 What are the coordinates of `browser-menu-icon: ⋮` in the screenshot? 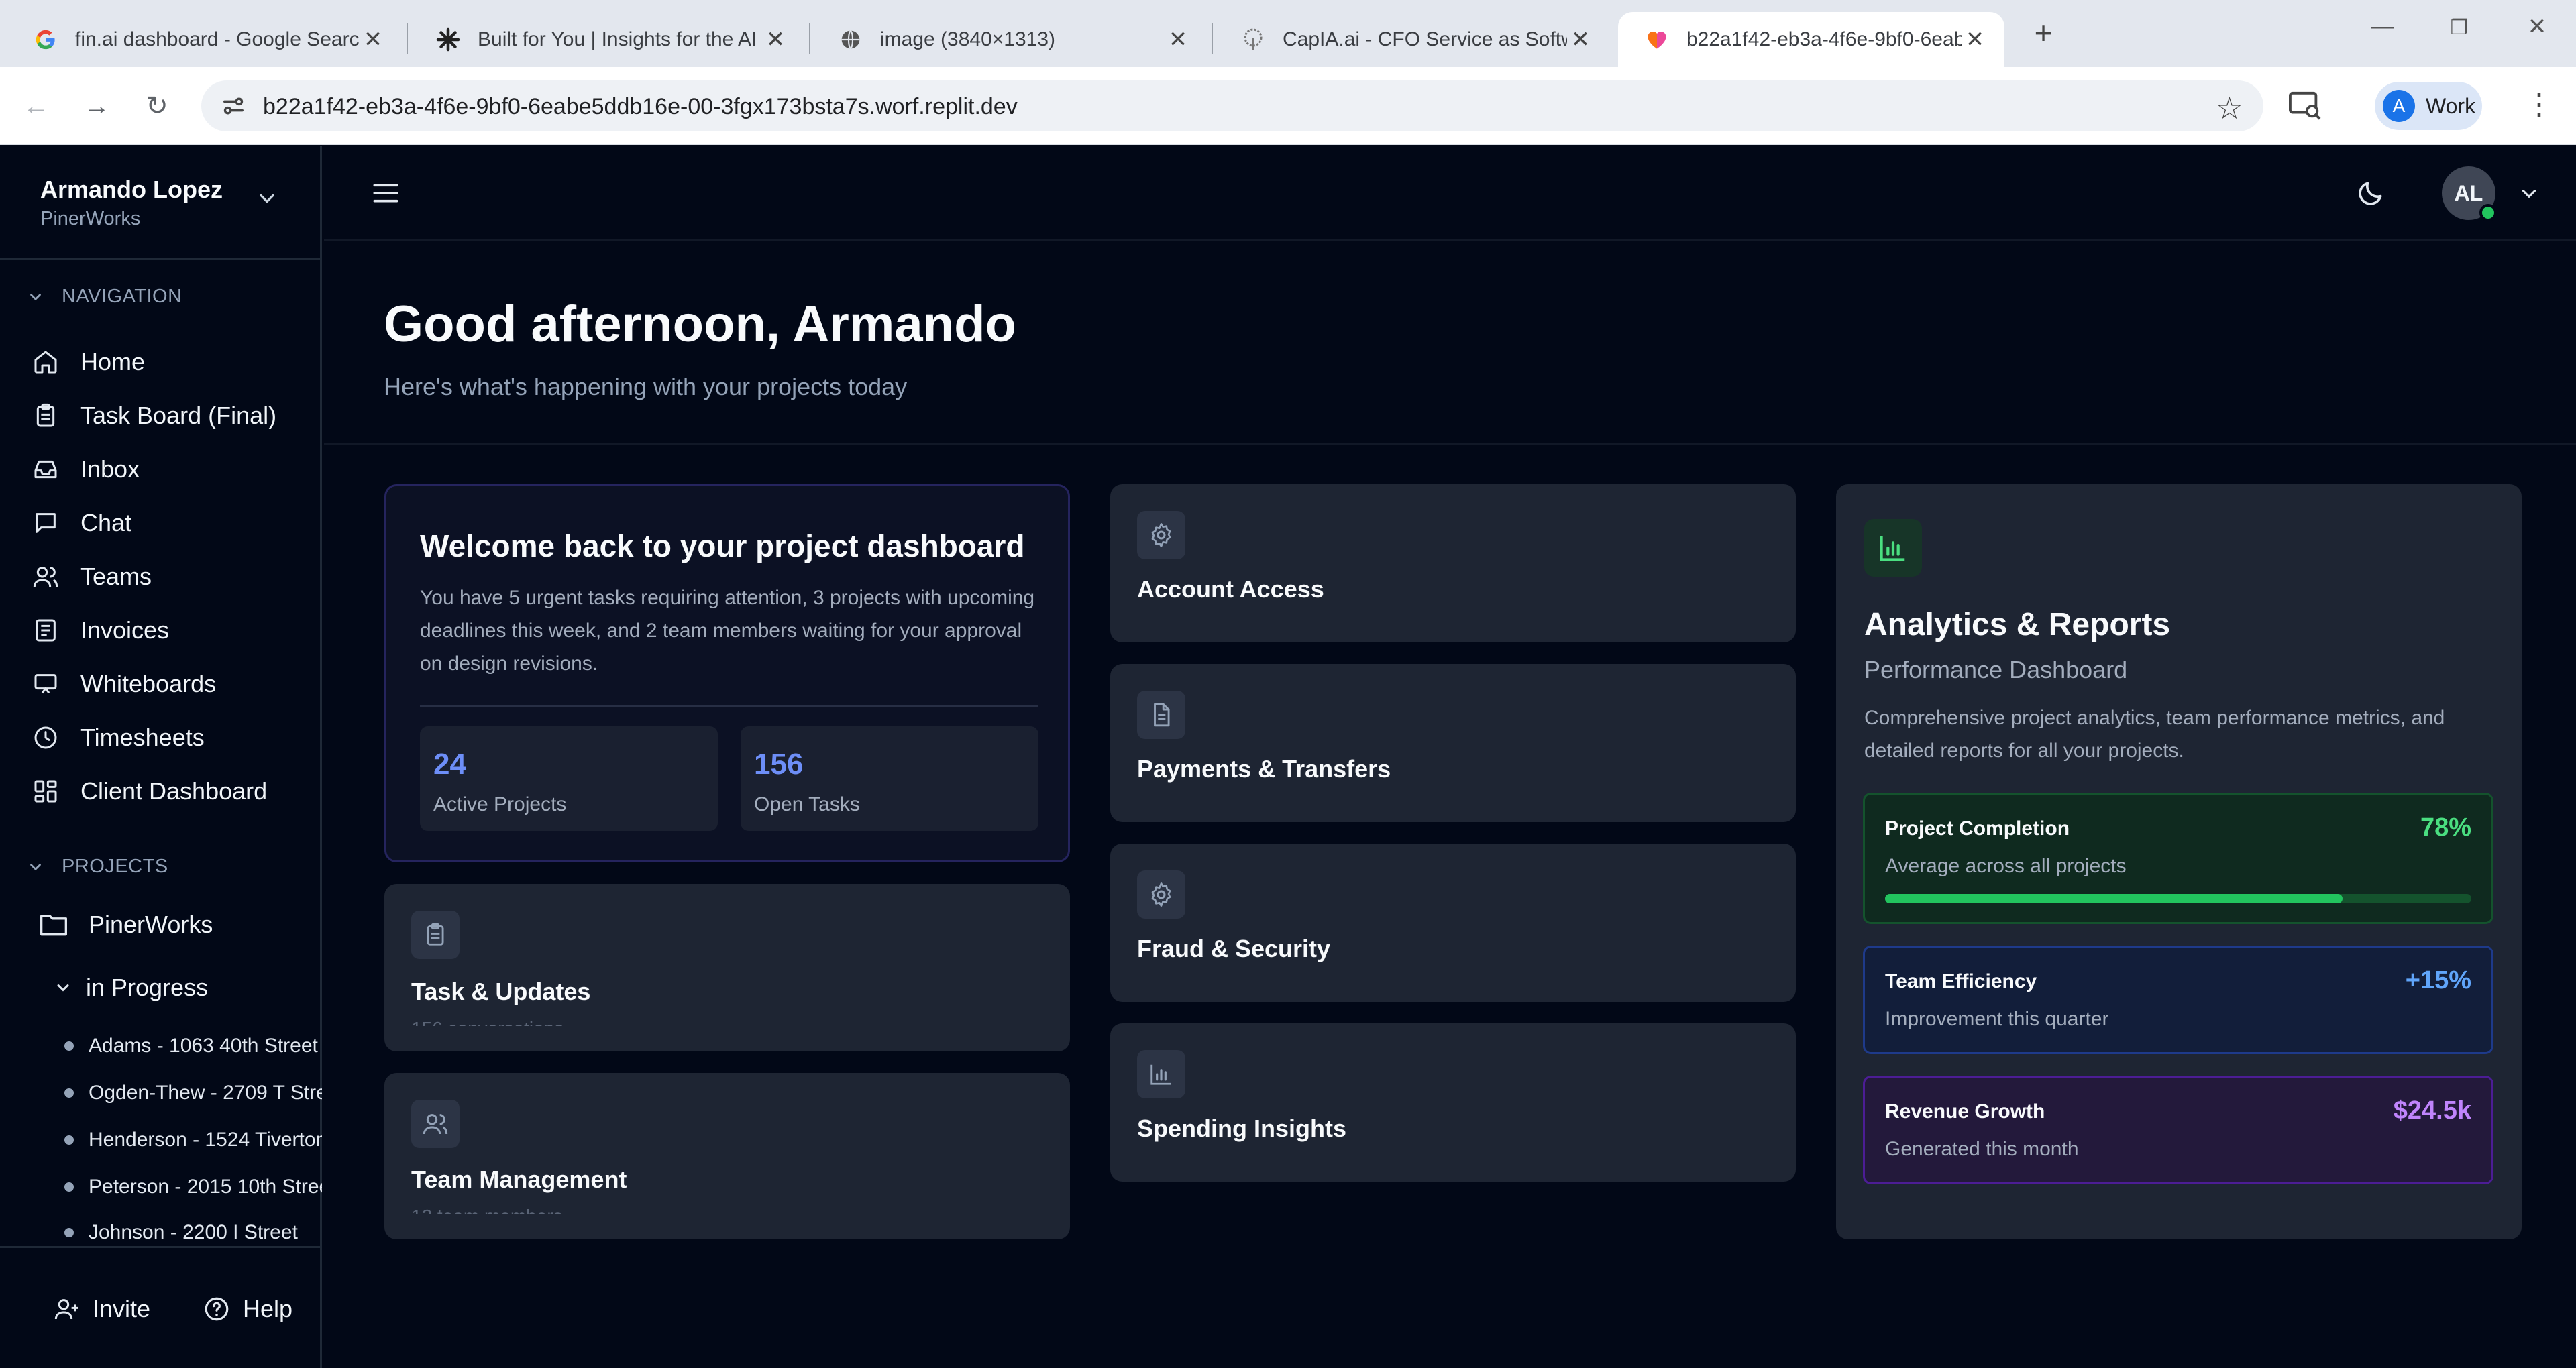 It's located at (2539, 104).